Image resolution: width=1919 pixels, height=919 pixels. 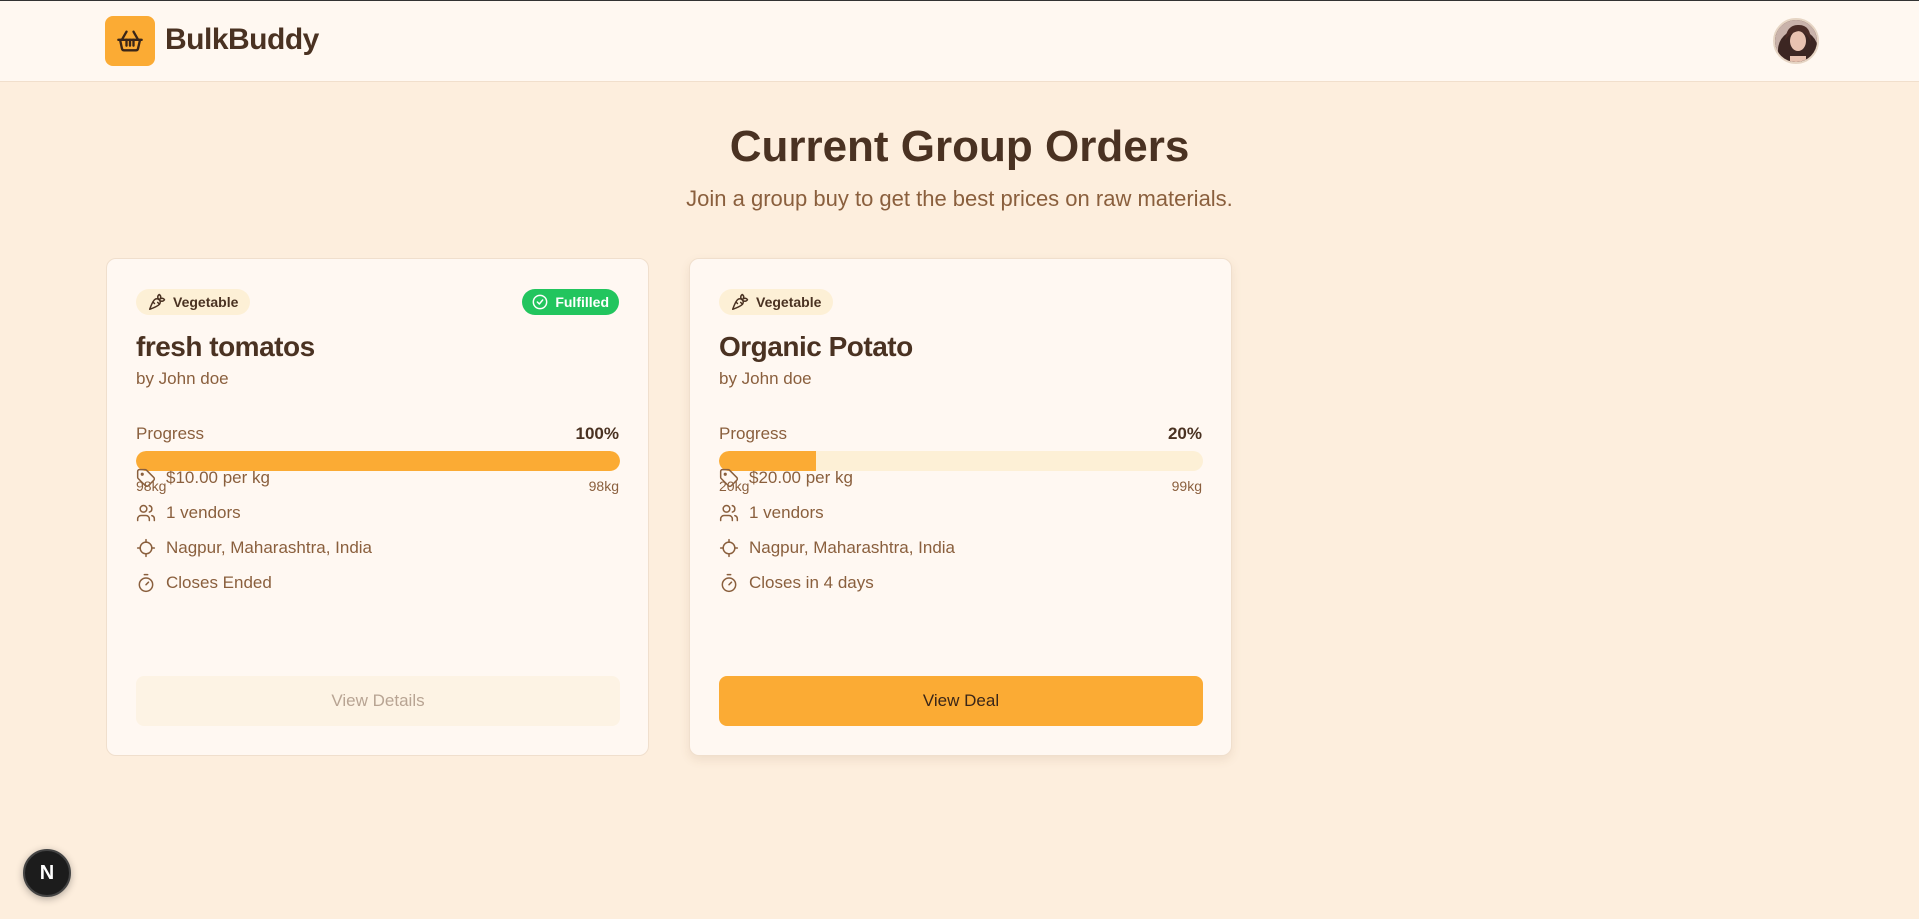 What do you see at coordinates (816, 346) in the screenshot?
I see `order-title: Organic Potato` at bounding box center [816, 346].